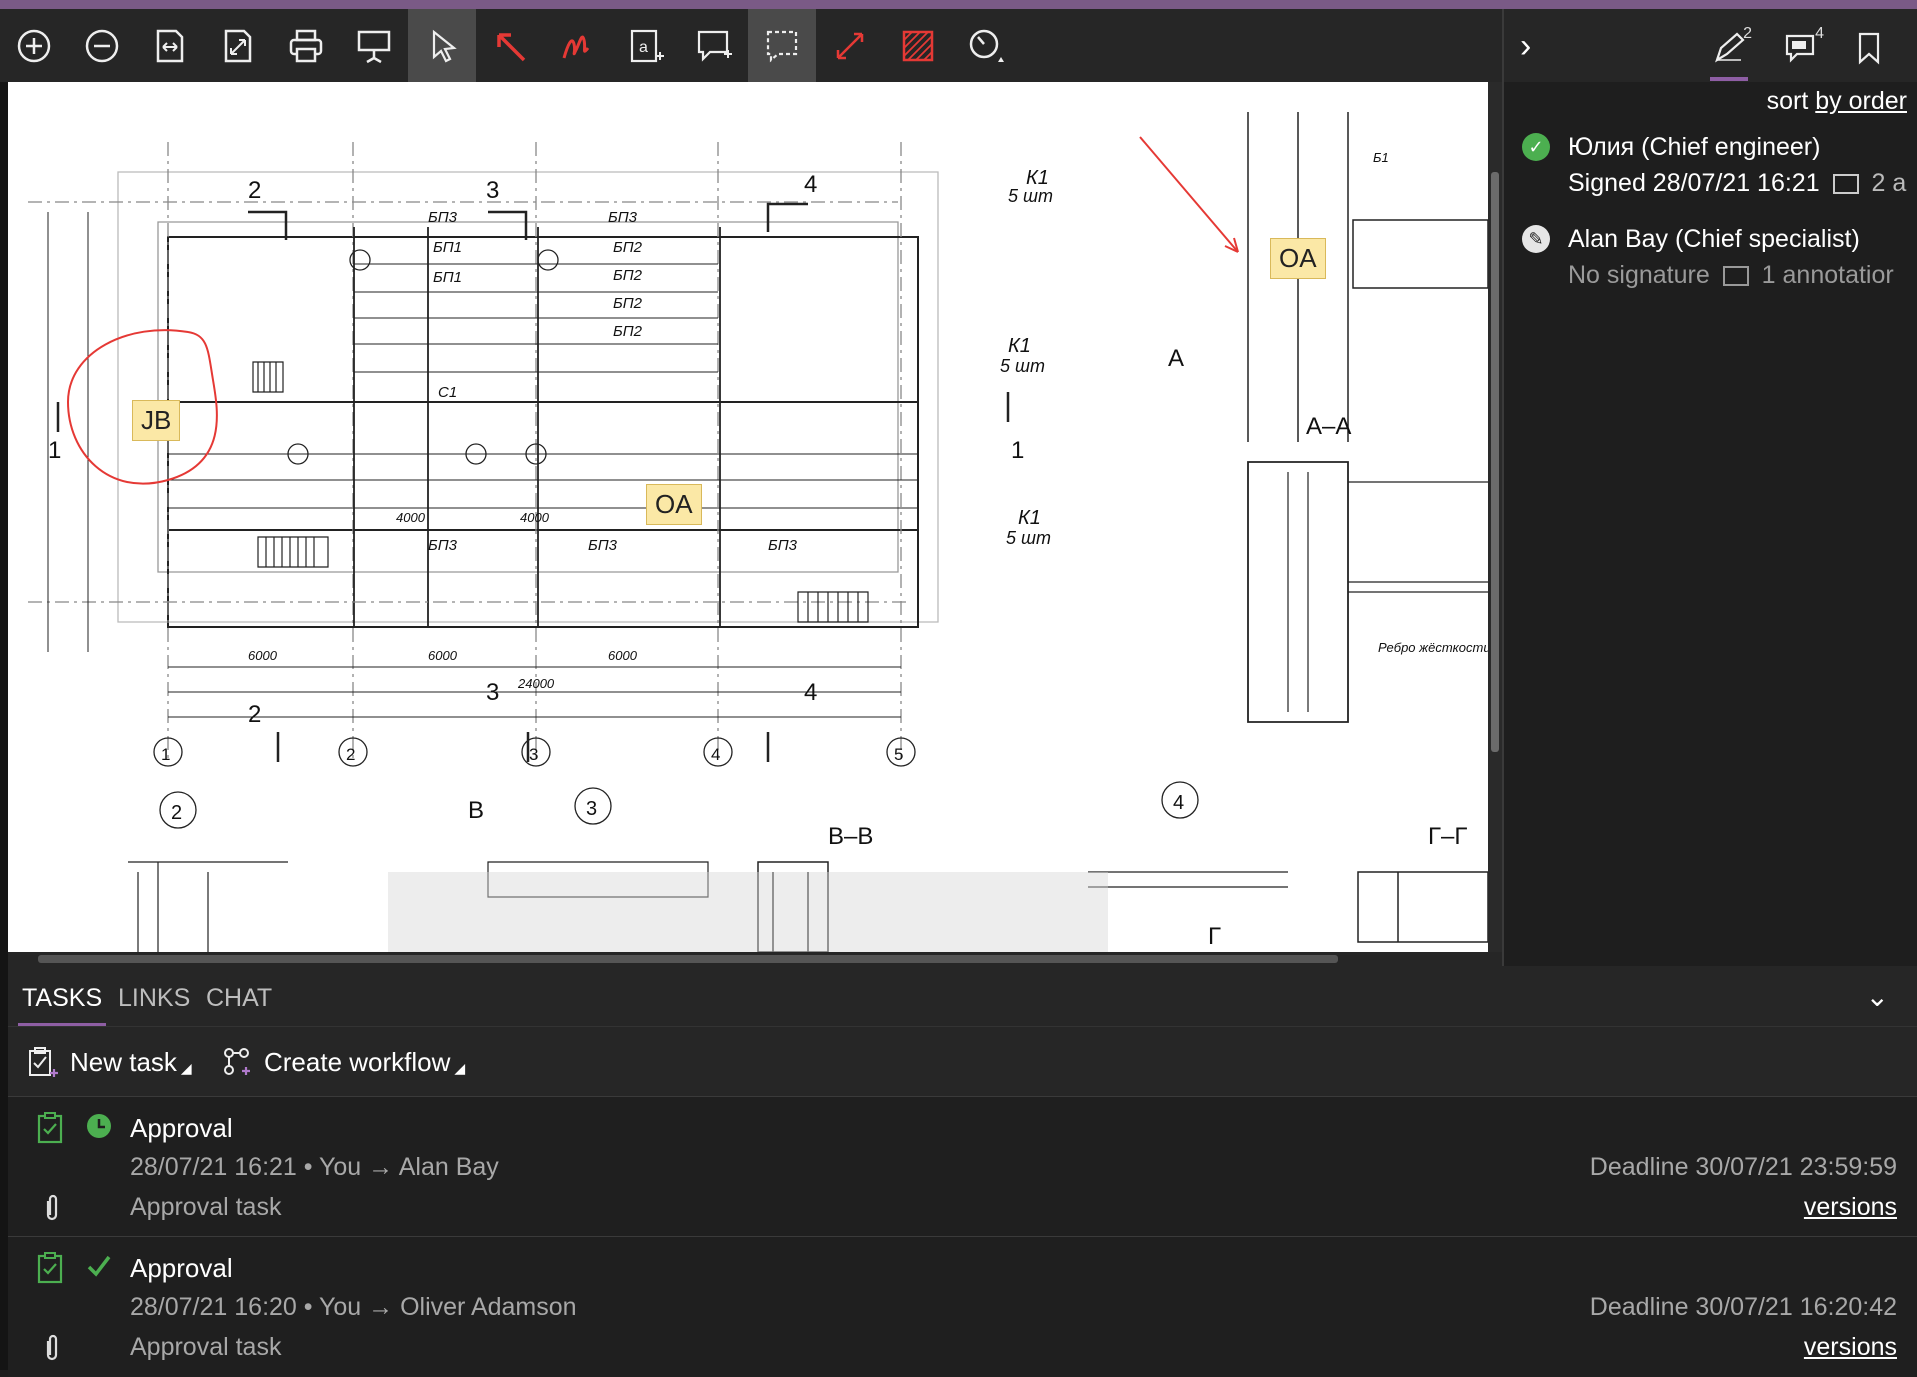 Image resolution: width=1917 pixels, height=1377 pixels. What do you see at coordinates (1178, 803) in the screenshot?
I see `detail-bubble-4: 4` at bounding box center [1178, 803].